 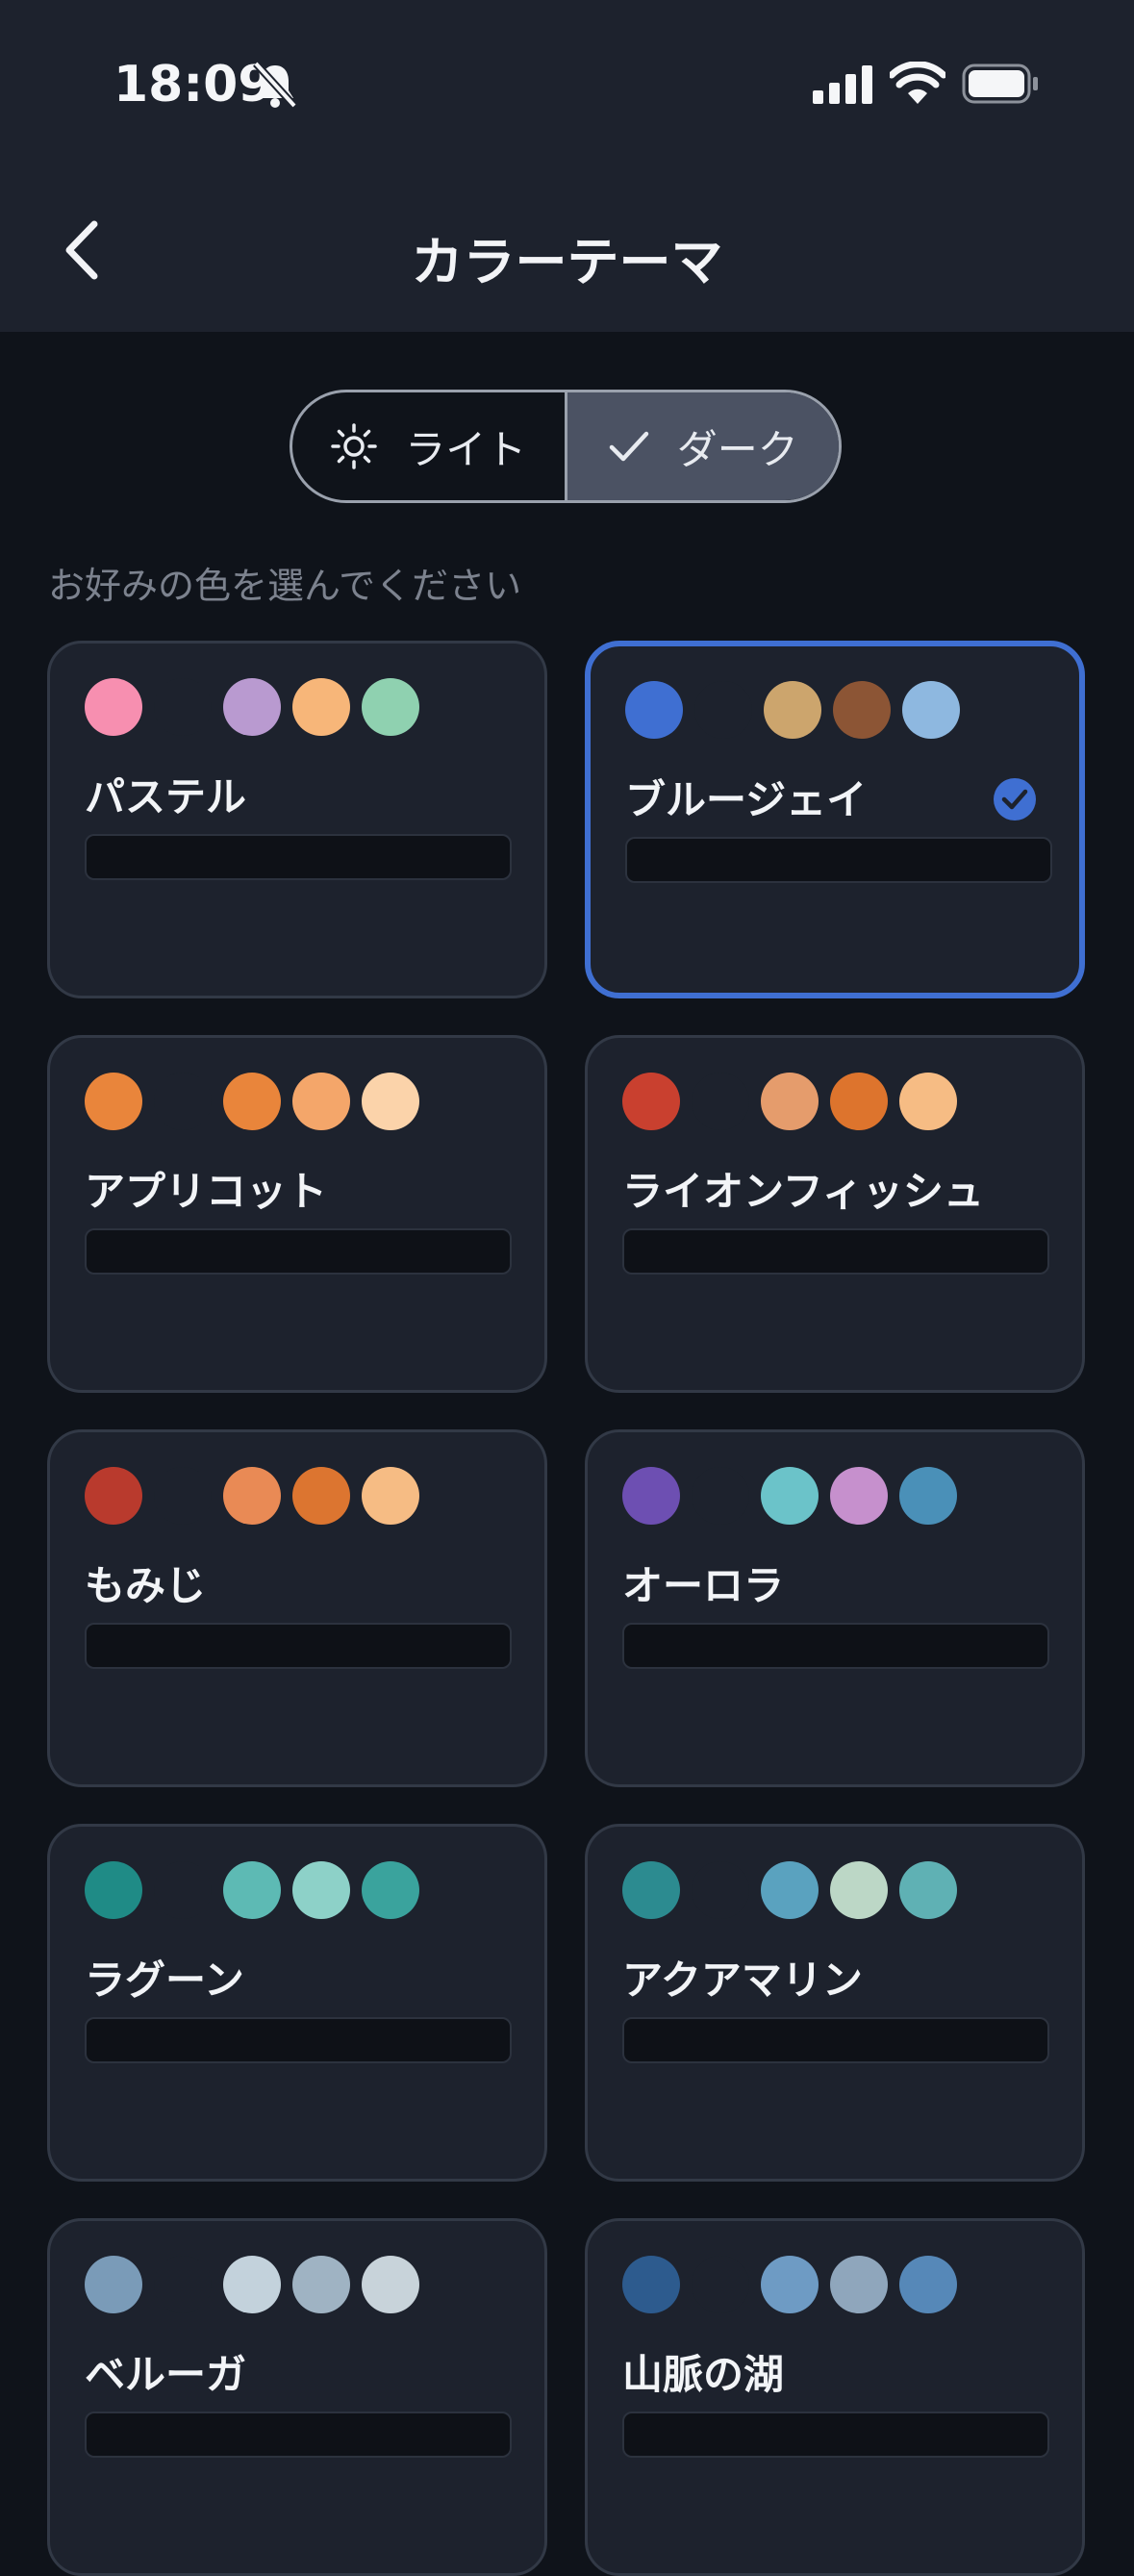 I want to click on dark-mode-button: ダーク, so click(x=703, y=446).